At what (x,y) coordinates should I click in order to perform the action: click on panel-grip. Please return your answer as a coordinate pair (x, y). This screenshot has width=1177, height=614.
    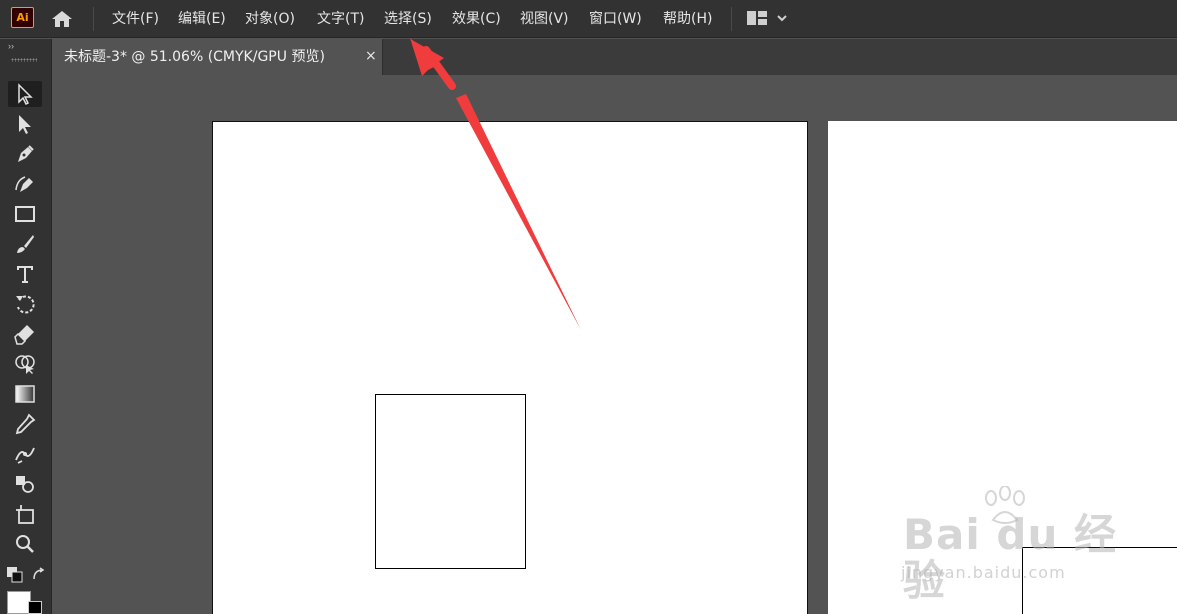
    Looking at the image, I should click on (24, 60).